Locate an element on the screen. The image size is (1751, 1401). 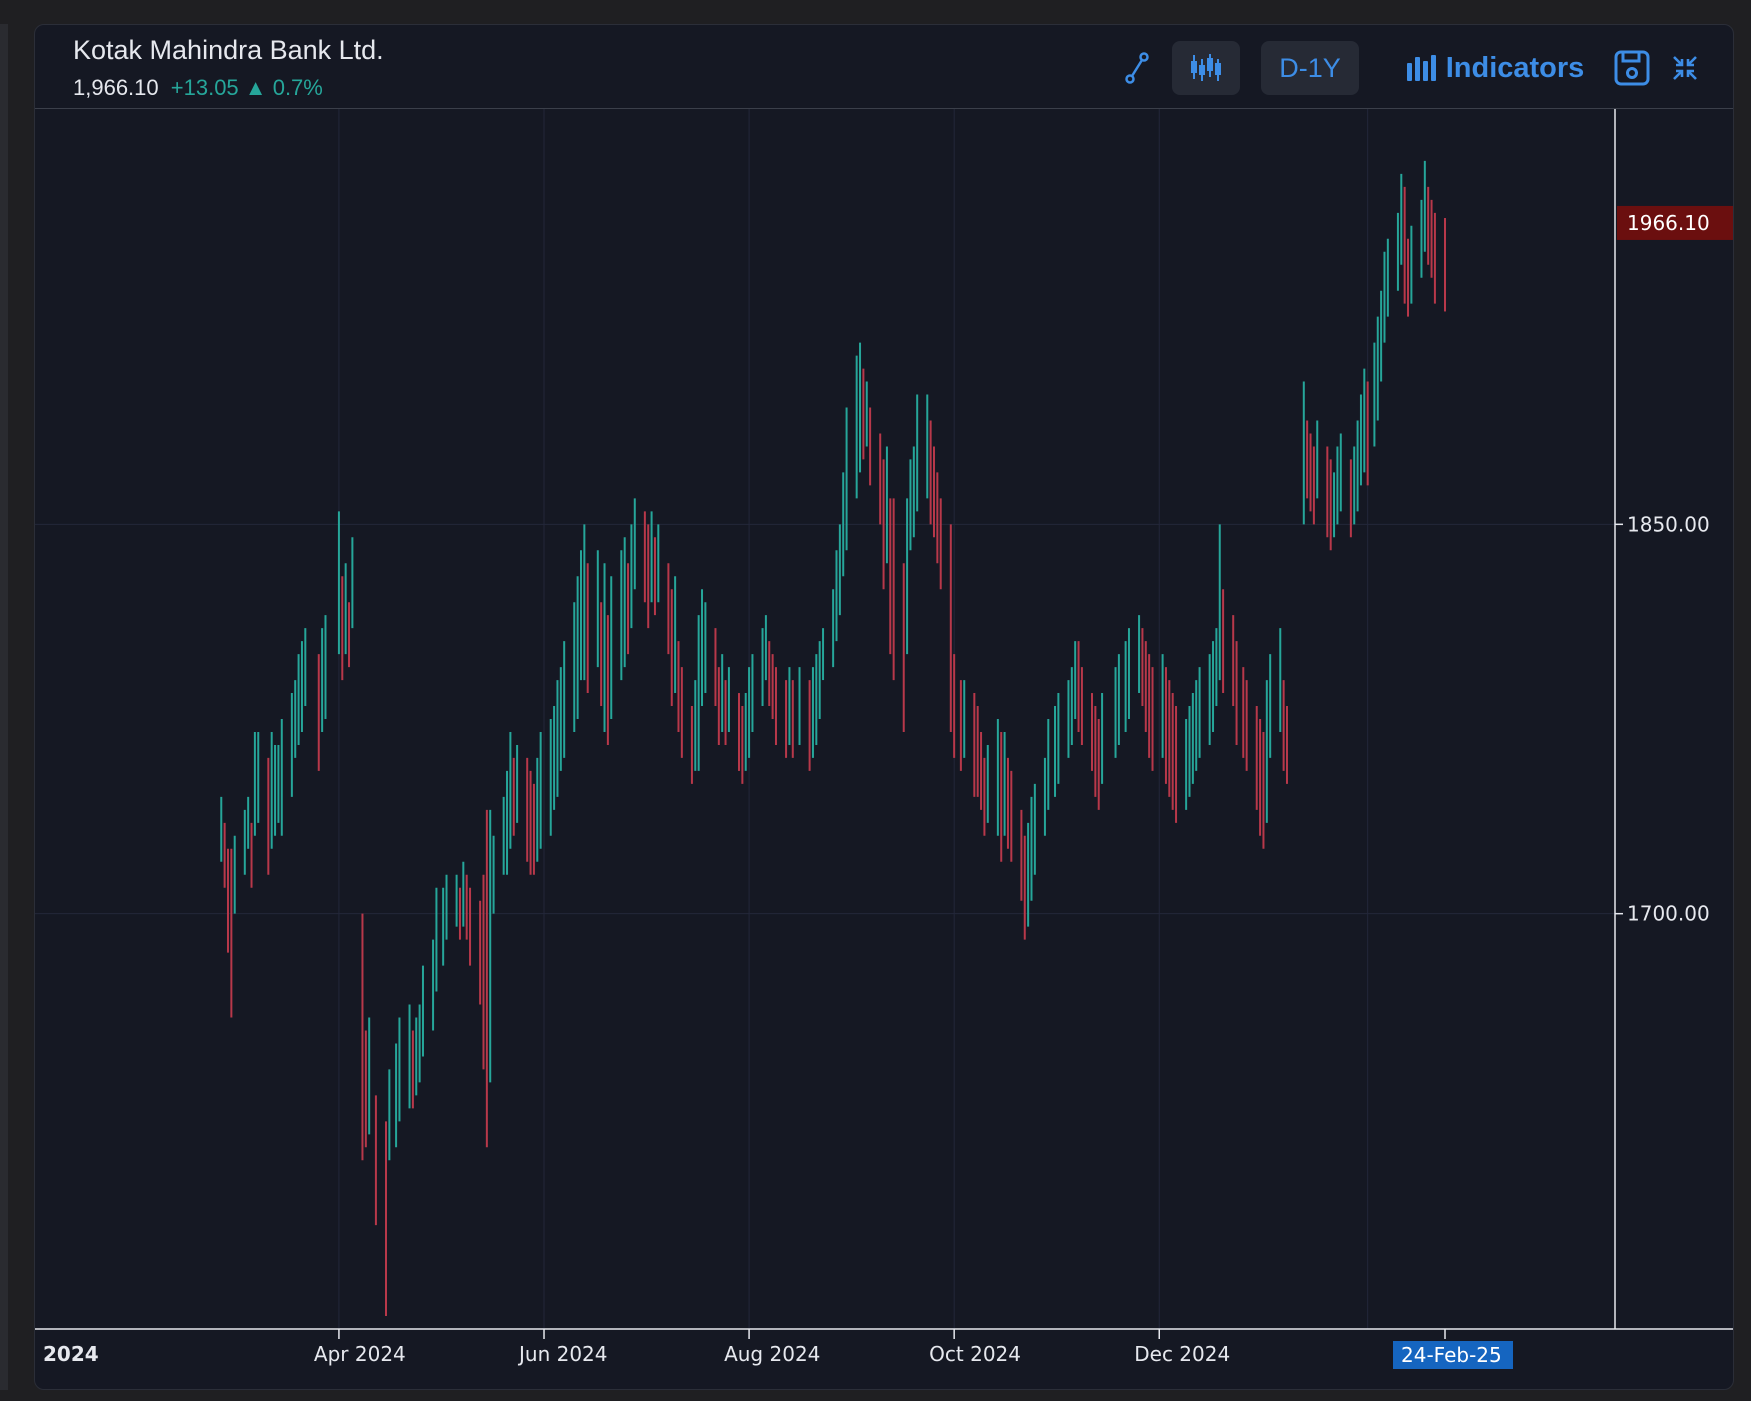
period-selector: D-1Y is located at coordinates (1310, 68).